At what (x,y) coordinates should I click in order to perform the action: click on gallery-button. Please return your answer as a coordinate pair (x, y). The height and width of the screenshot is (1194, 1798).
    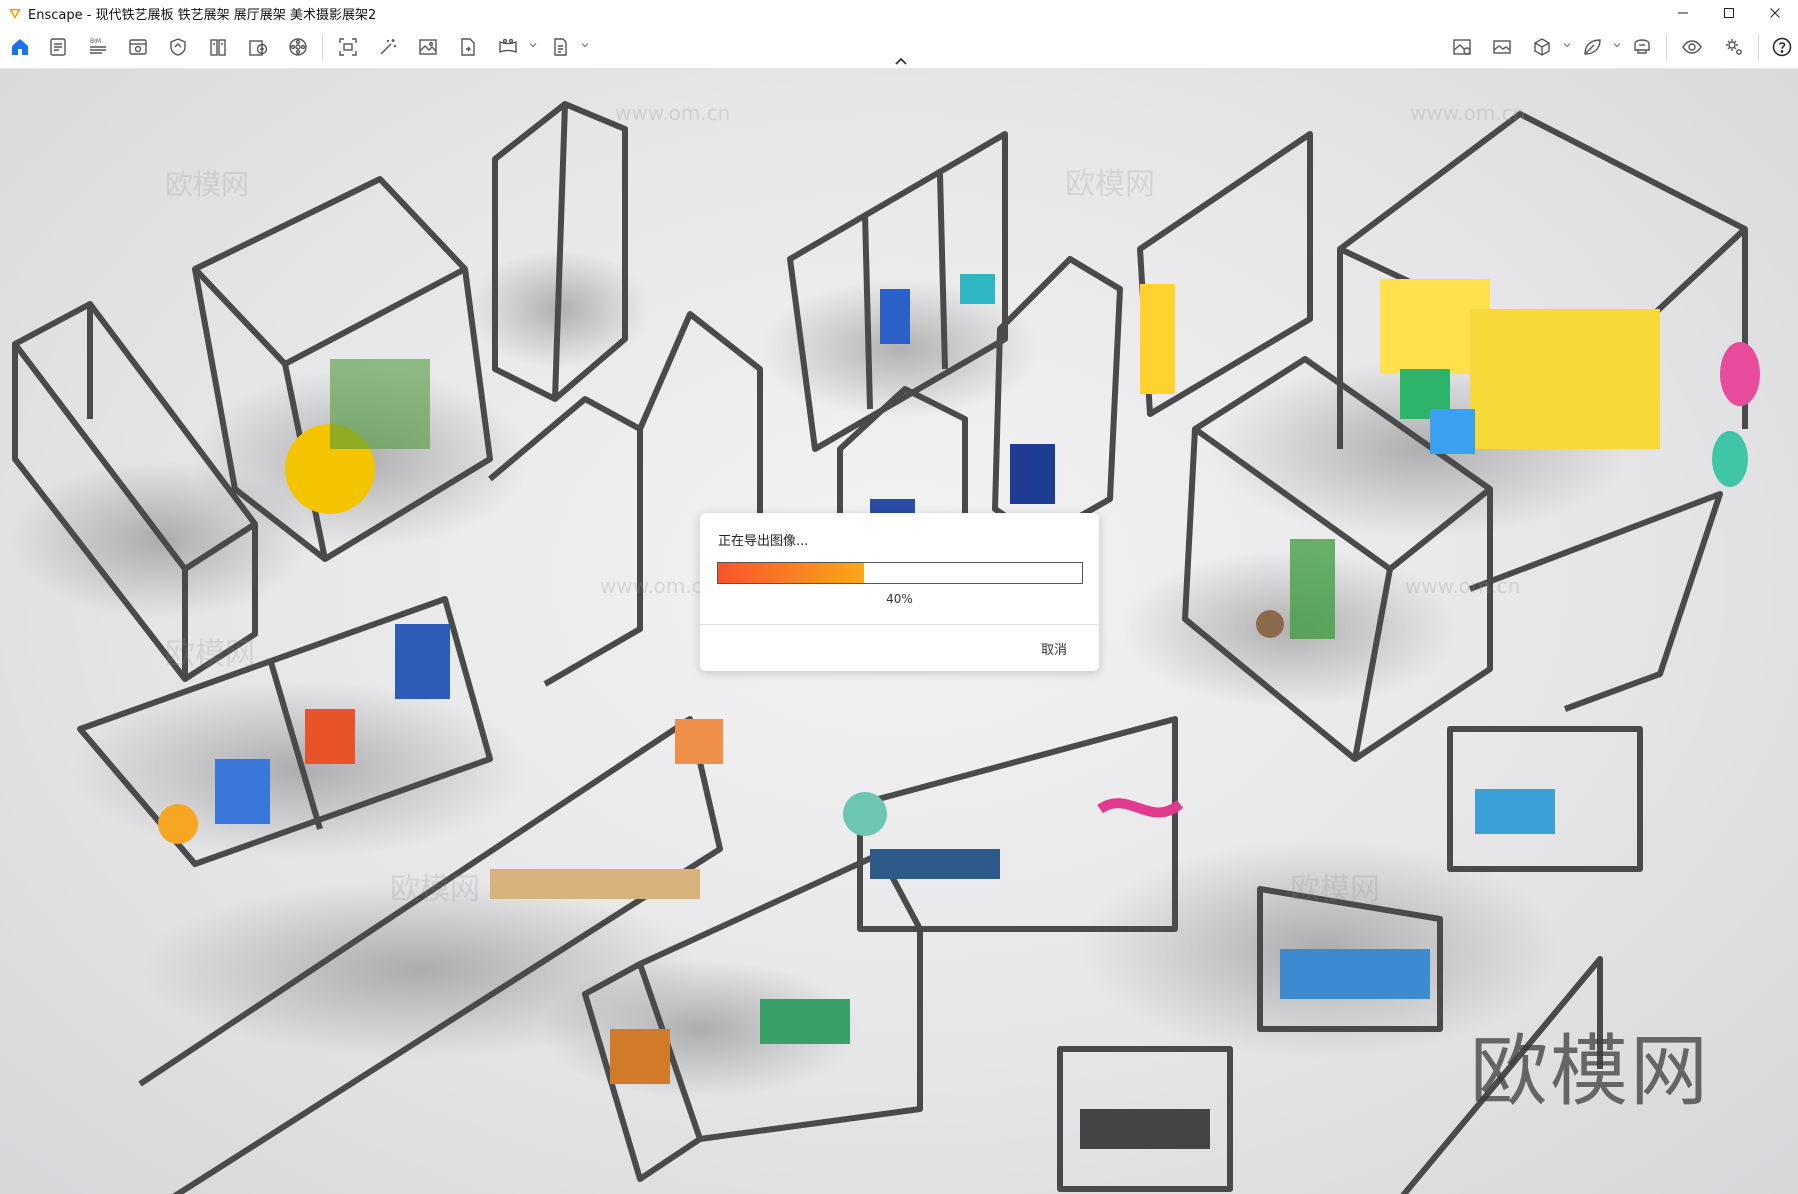
    Looking at the image, I should click on (1502, 47).